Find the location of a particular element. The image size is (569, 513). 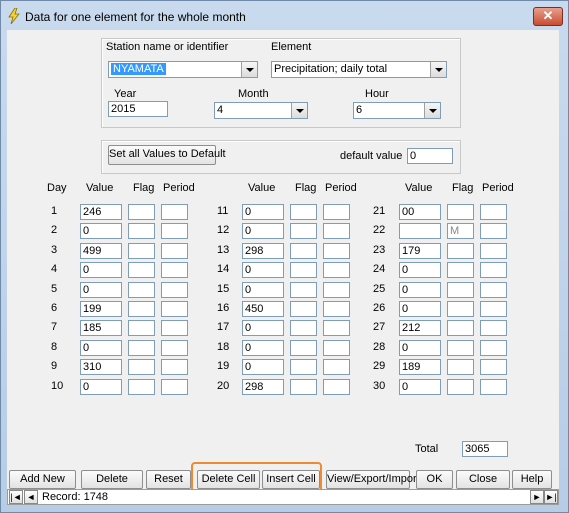

close-button: Close is located at coordinates (483, 479).